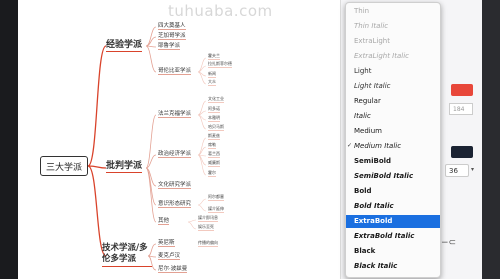  What do you see at coordinates (462, 90) in the screenshot?
I see `accent-color-swatch` at bounding box center [462, 90].